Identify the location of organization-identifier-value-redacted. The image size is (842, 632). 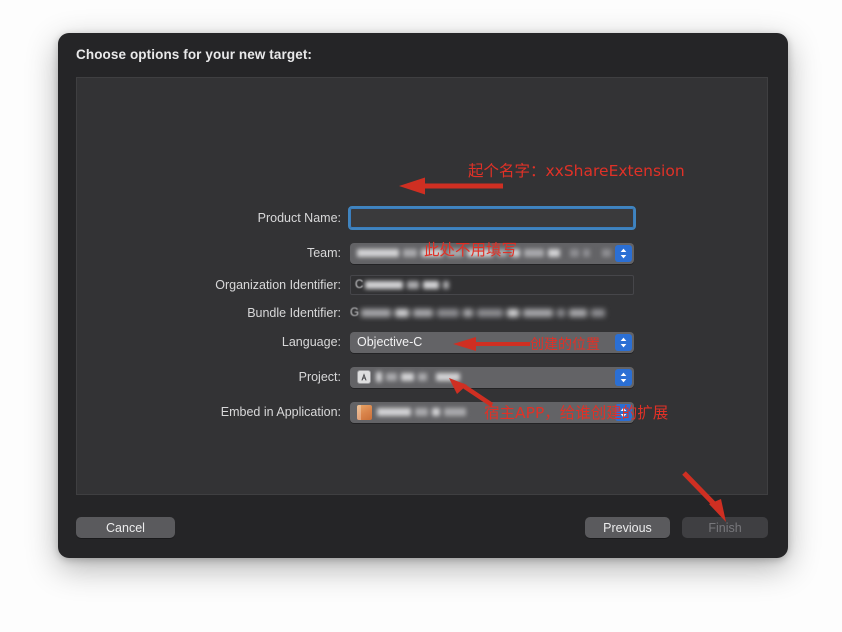
(407, 285).